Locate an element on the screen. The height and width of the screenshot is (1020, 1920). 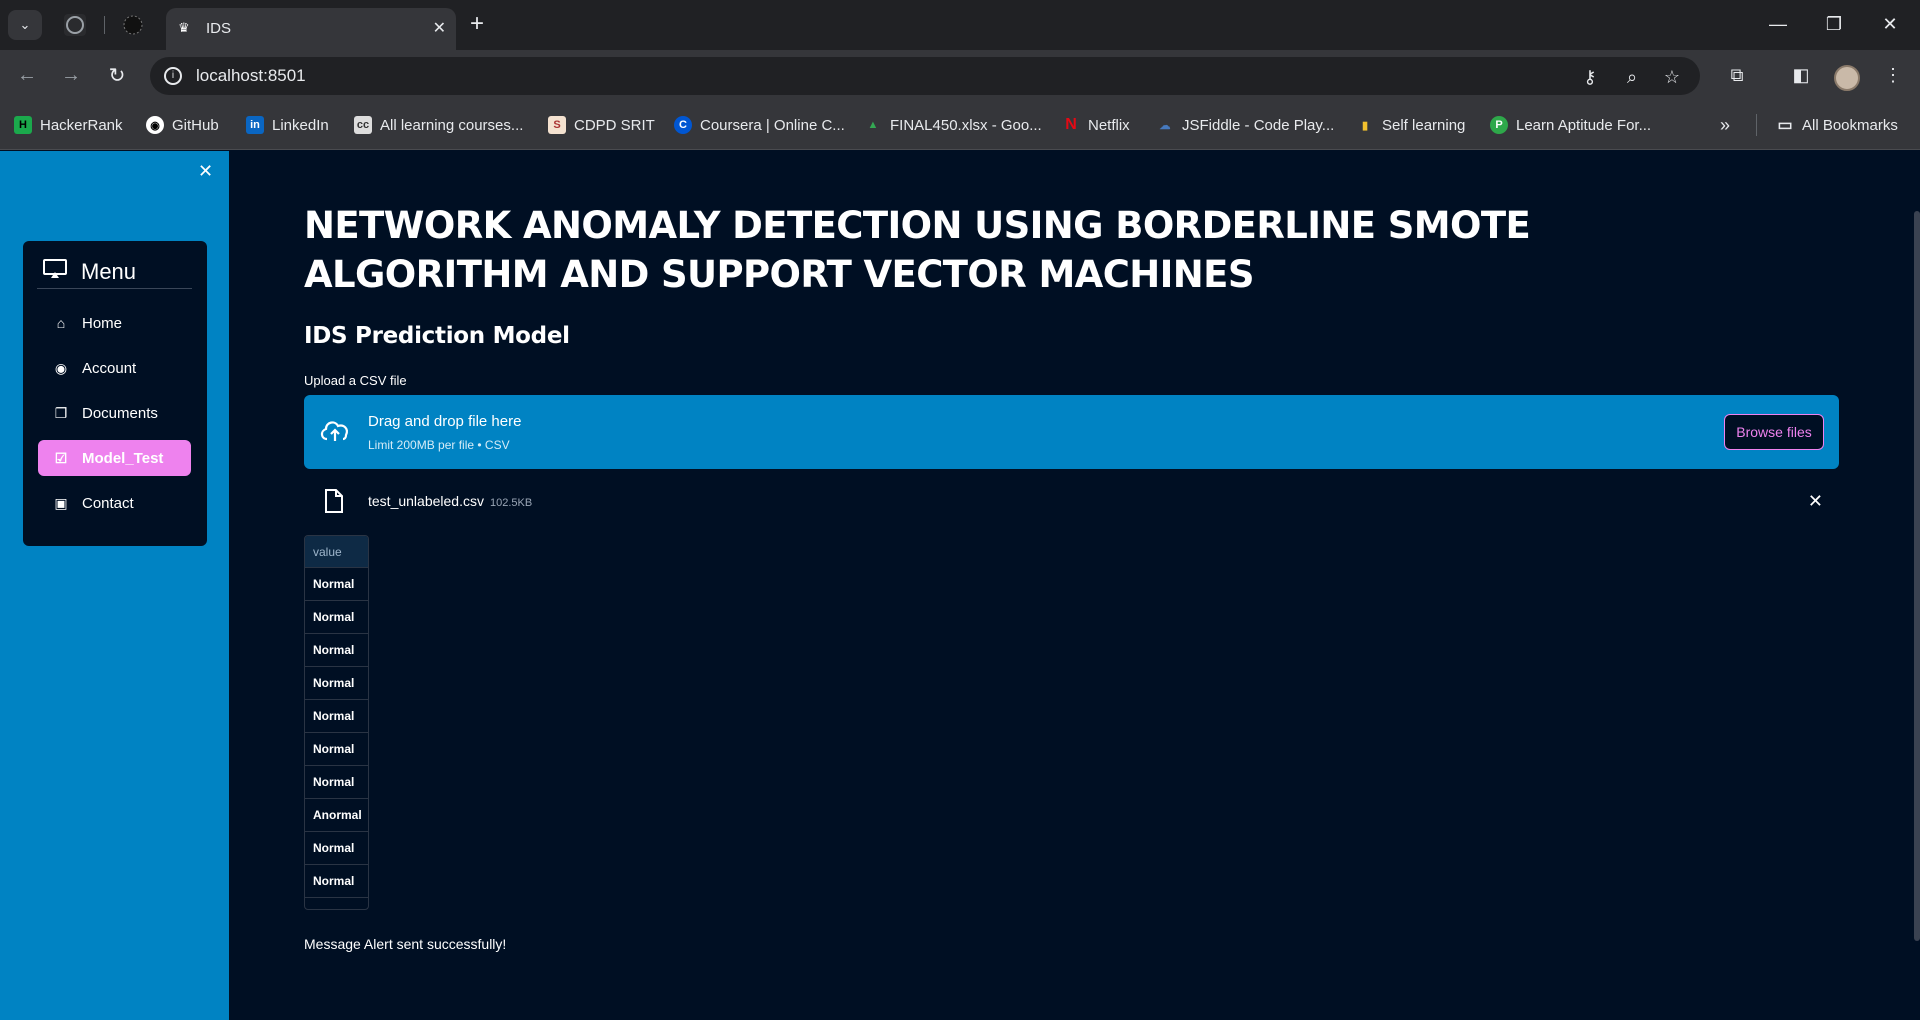
drag-drop-text: Drag and drop file here is located at coordinates (445, 421).